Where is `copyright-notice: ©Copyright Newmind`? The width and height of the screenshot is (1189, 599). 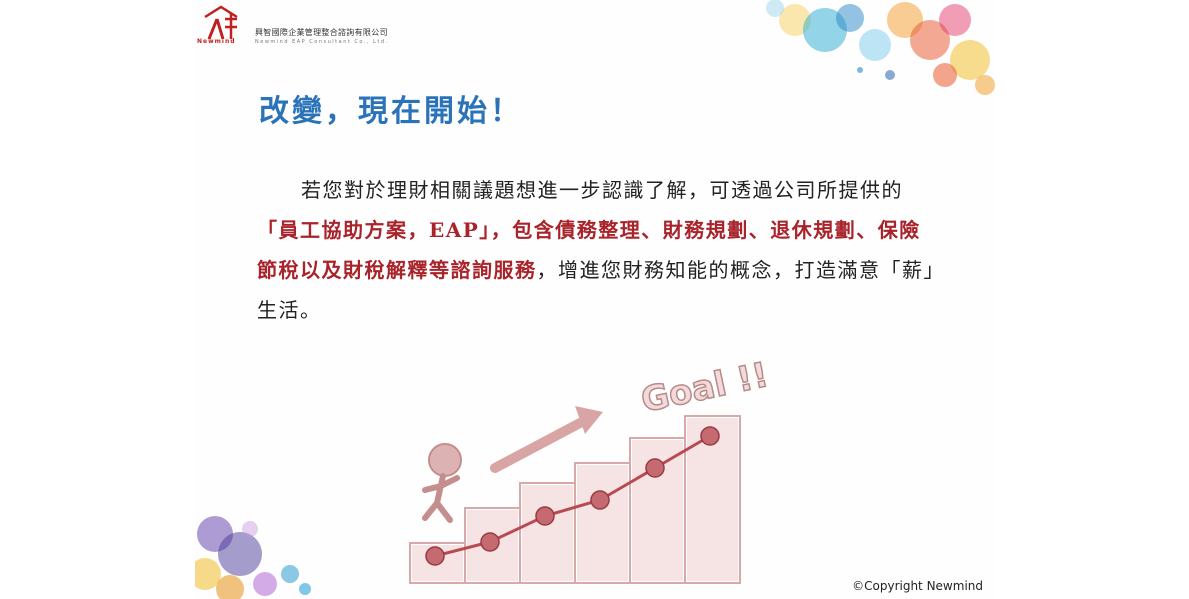
copyright-notice: ©Copyright Newmind is located at coordinates (917, 586).